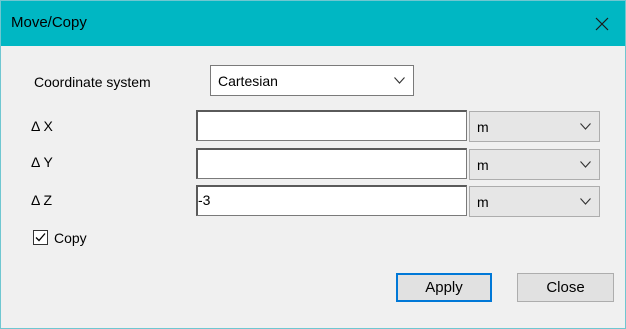 The width and height of the screenshot is (626, 329). I want to click on coordinate-system-label: Coordinate system, so click(92, 82).